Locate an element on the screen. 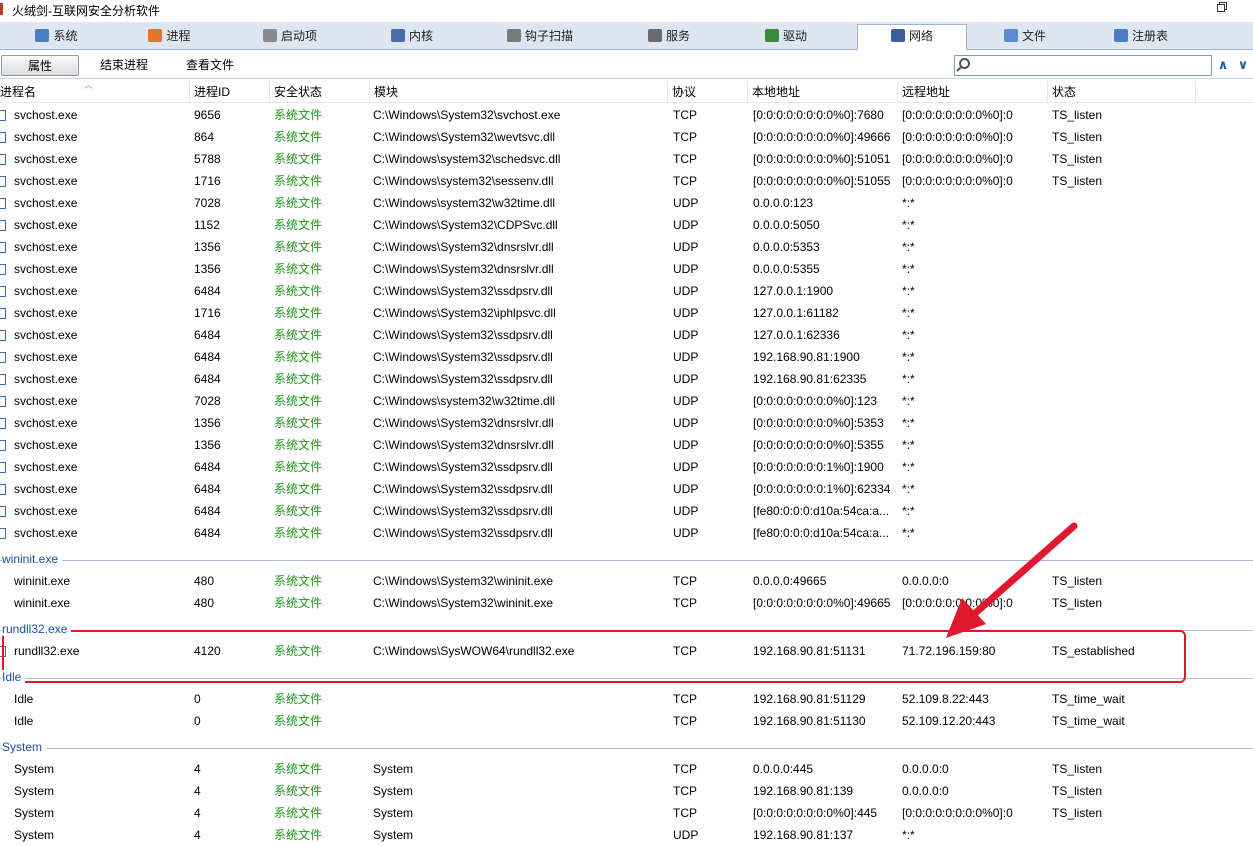  connection-state is located at coordinates (1124, 511).